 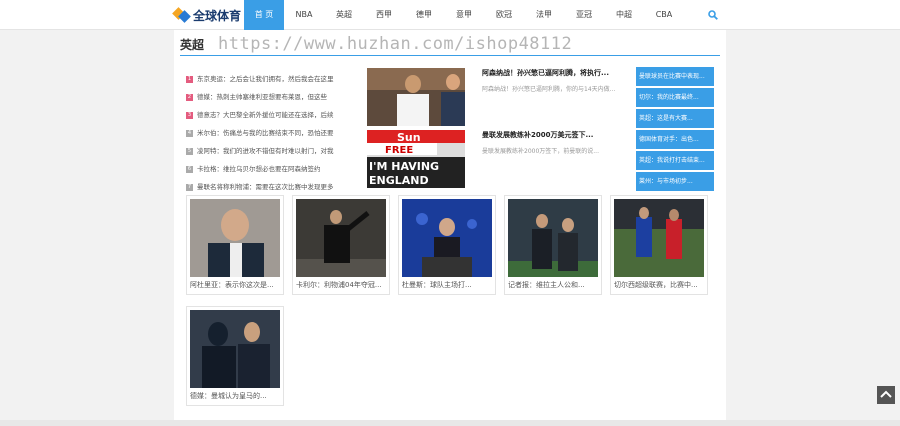 What do you see at coordinates (395, 44) in the screenshot?
I see `watermark-text: https://www.huzhan.com/ishop48112` at bounding box center [395, 44].